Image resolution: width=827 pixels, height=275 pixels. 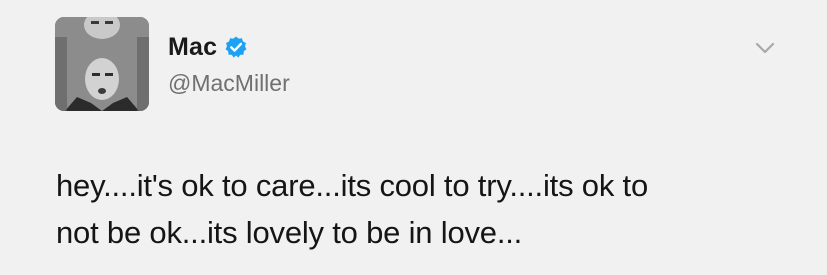 What do you see at coordinates (192, 47) in the screenshot?
I see `display-name: Mac` at bounding box center [192, 47].